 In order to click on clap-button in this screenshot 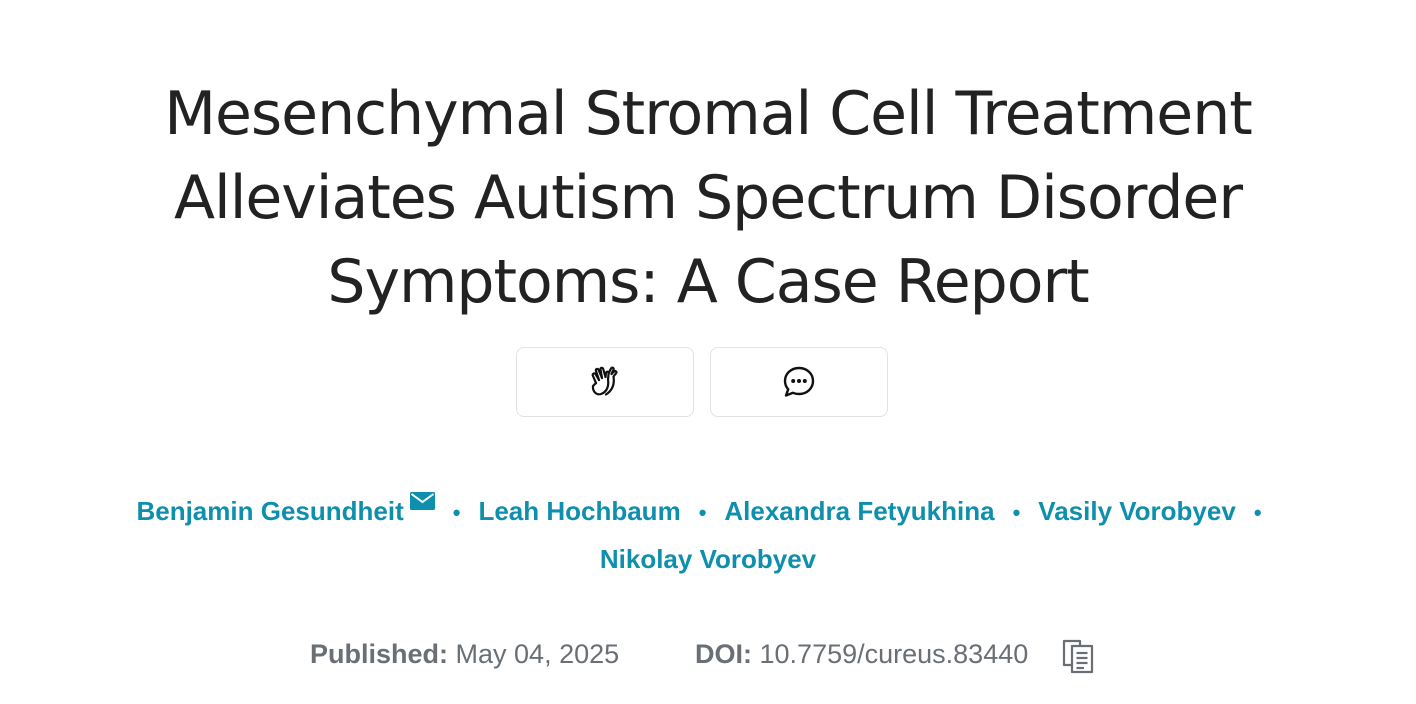, I will do `click(605, 382)`.